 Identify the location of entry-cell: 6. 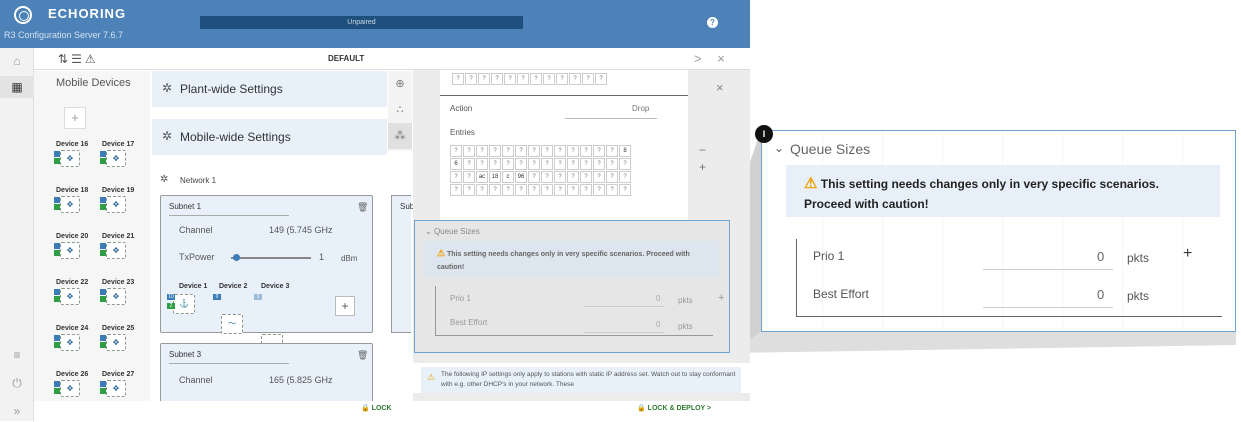
(456, 164).